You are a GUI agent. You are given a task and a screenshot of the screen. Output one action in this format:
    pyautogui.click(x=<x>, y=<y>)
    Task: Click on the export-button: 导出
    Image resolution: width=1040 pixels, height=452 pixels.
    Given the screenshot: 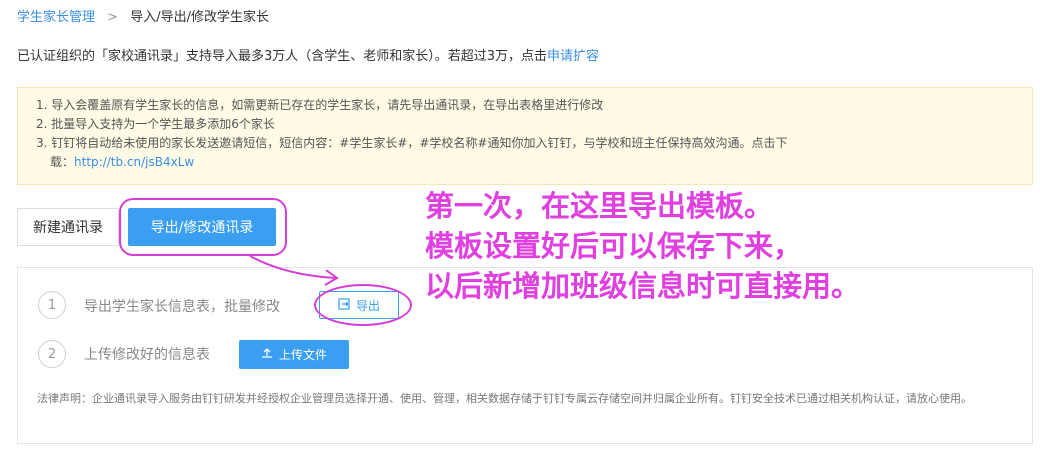 What is the action you would take?
    pyautogui.click(x=359, y=305)
    